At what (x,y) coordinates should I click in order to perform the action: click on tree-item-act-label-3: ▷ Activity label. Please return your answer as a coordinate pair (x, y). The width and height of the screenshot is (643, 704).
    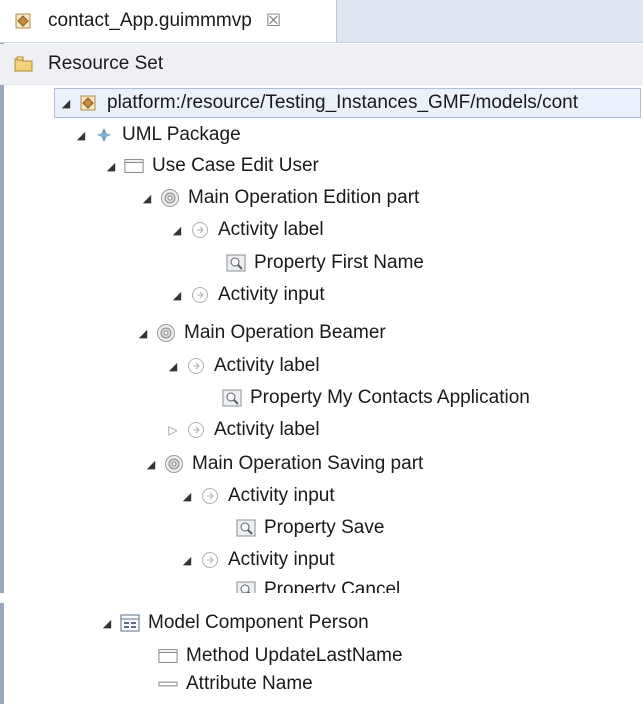
    Looking at the image, I should click on (243, 430).